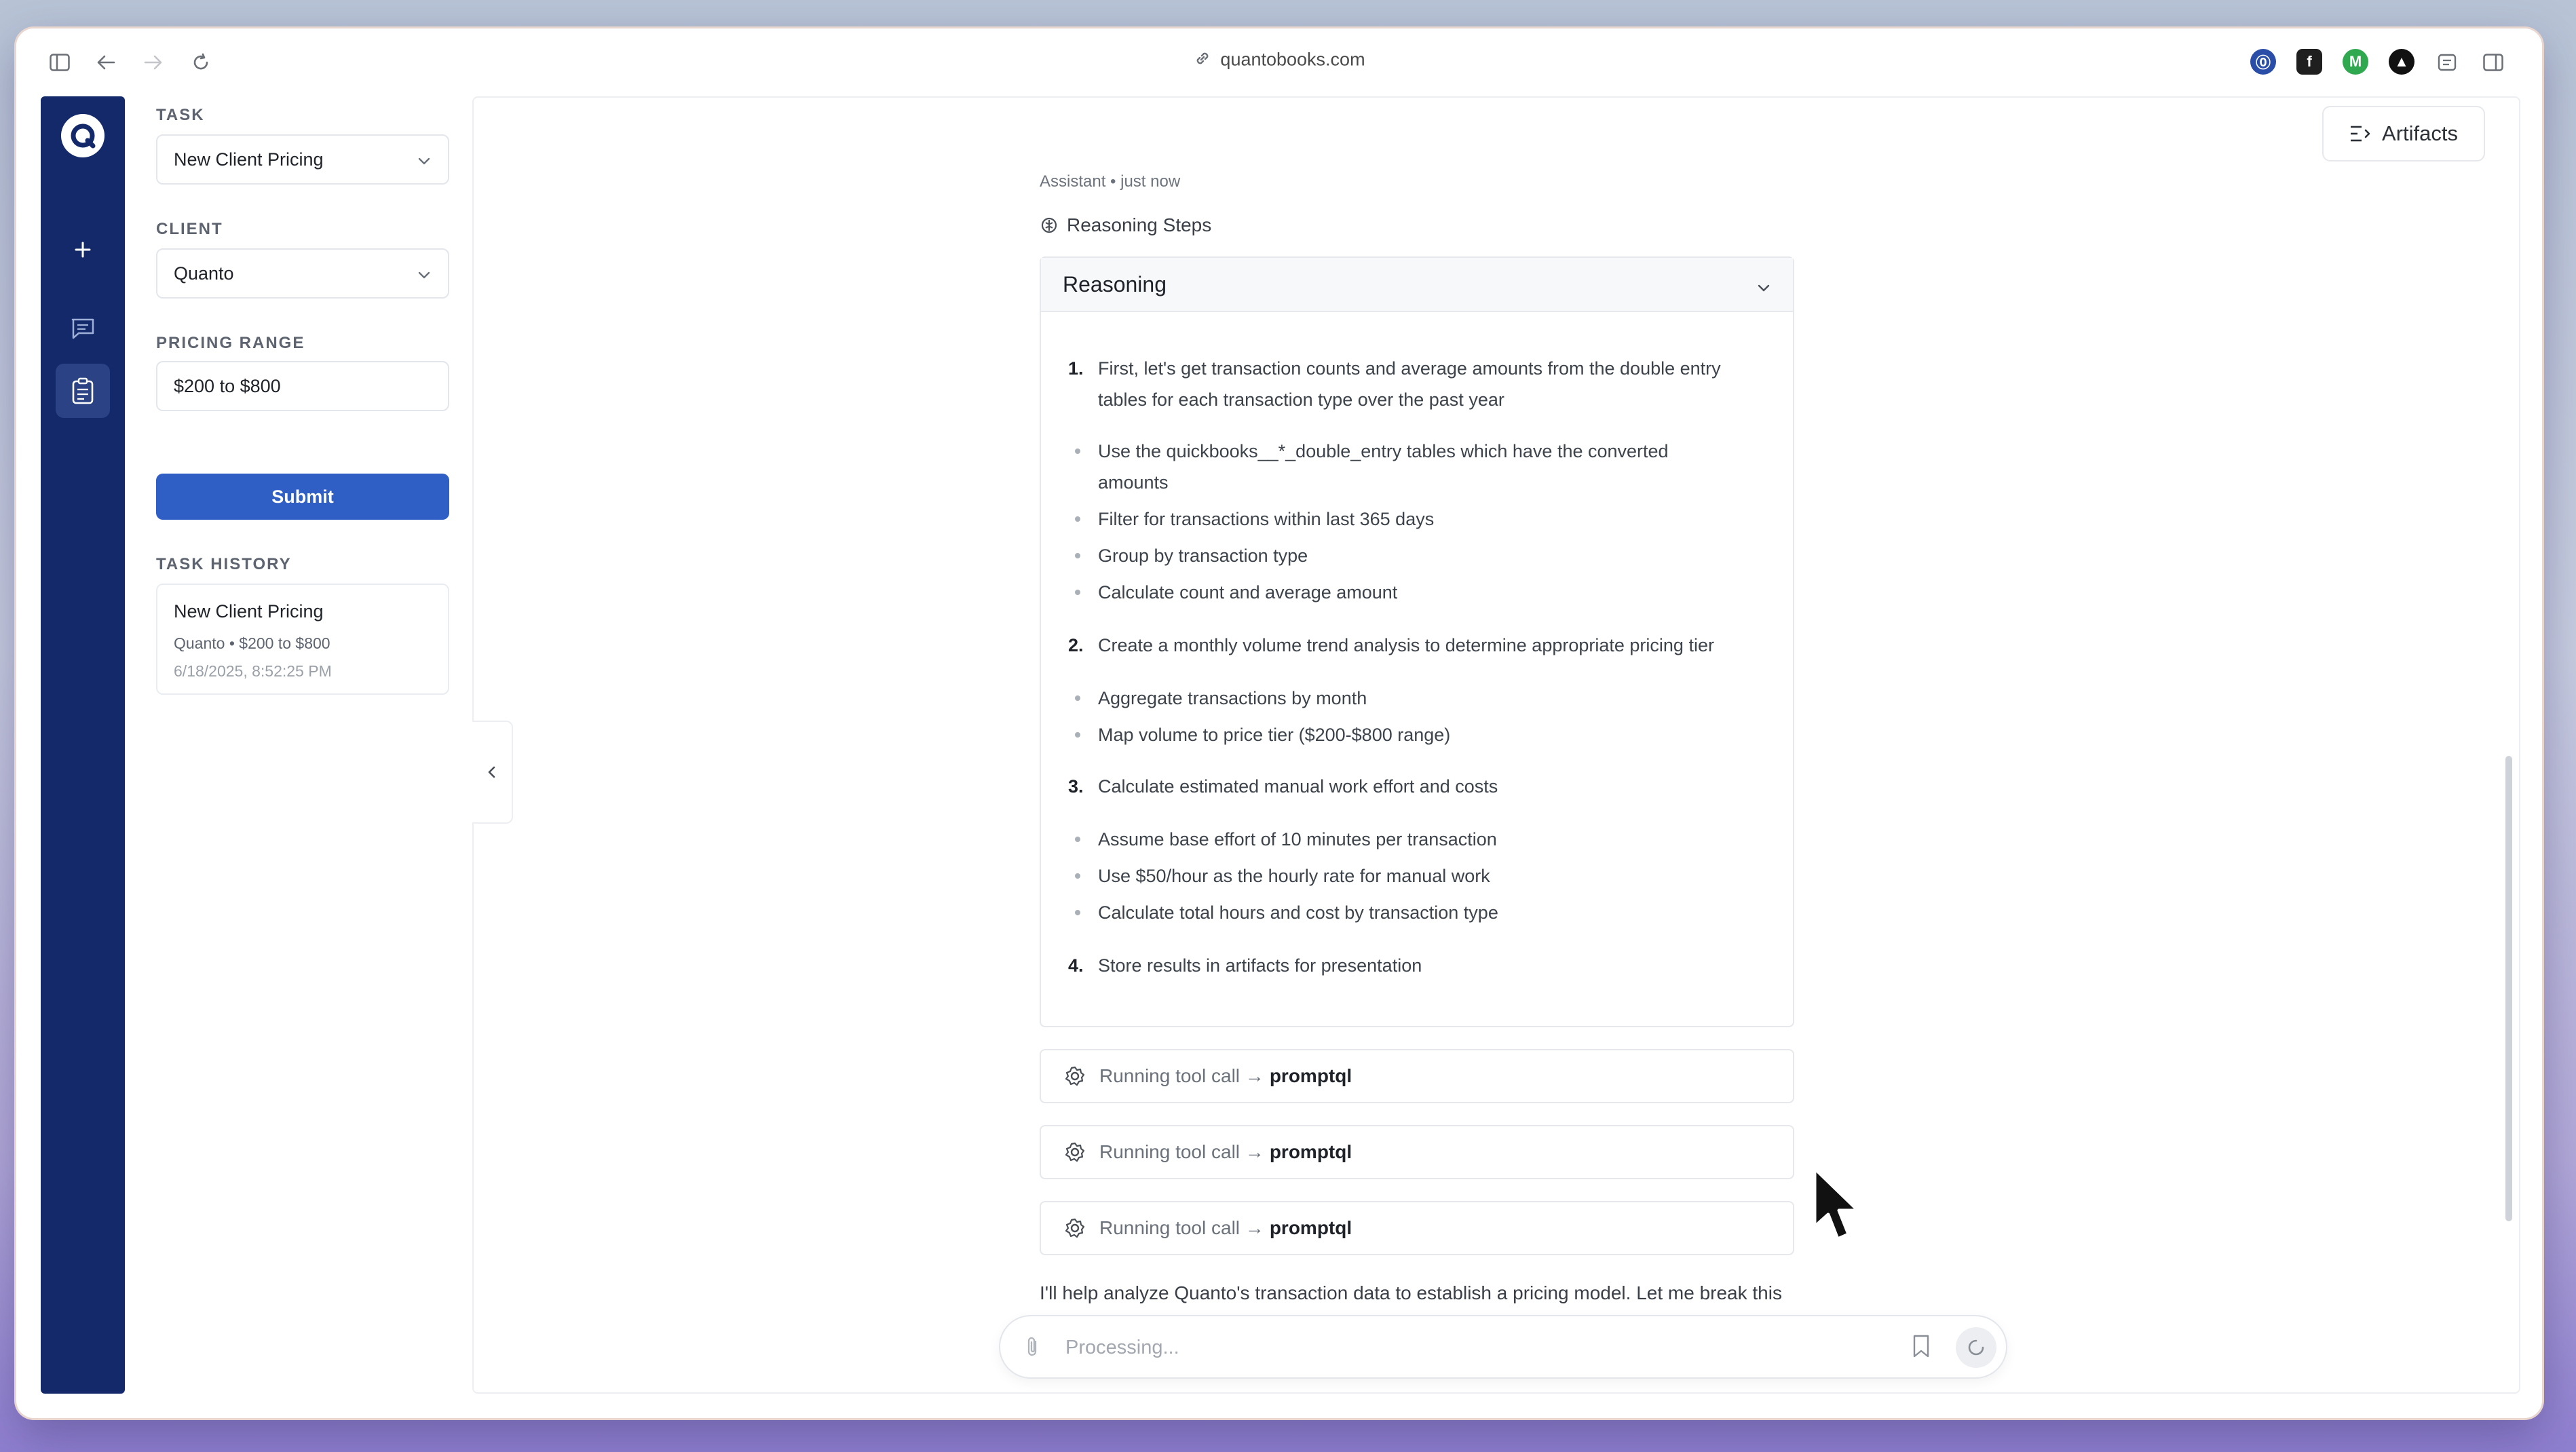 The width and height of the screenshot is (2576, 1452). Describe the element at coordinates (302, 386) in the screenshot. I see `pricing-range-input: $200 to $800` at that location.